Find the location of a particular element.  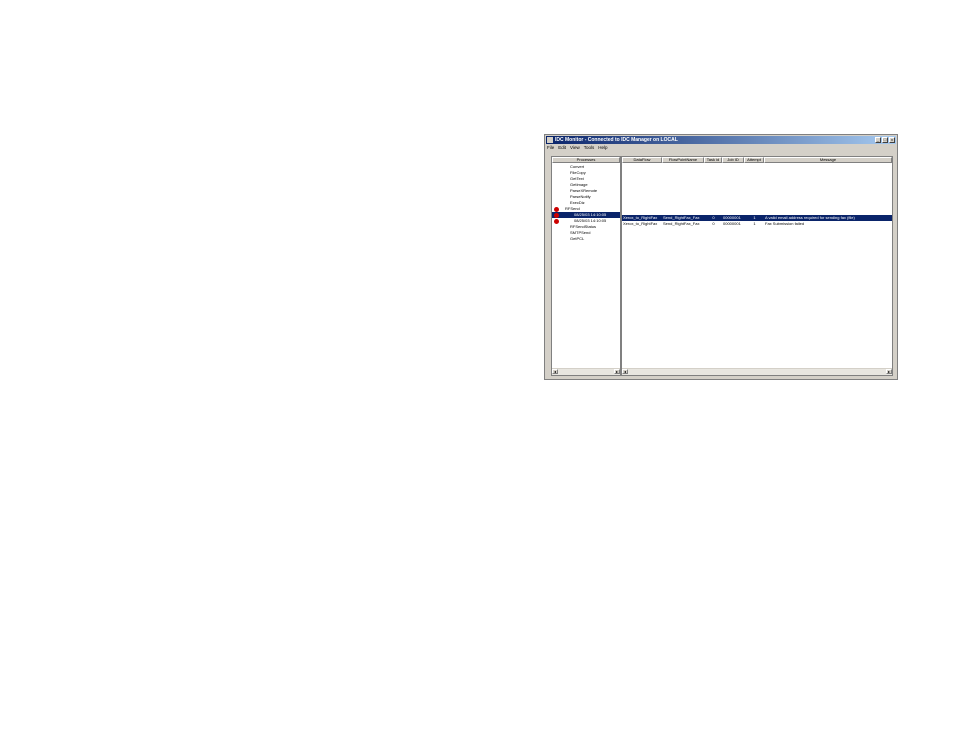

maximize-button: □ is located at coordinates (885, 140).